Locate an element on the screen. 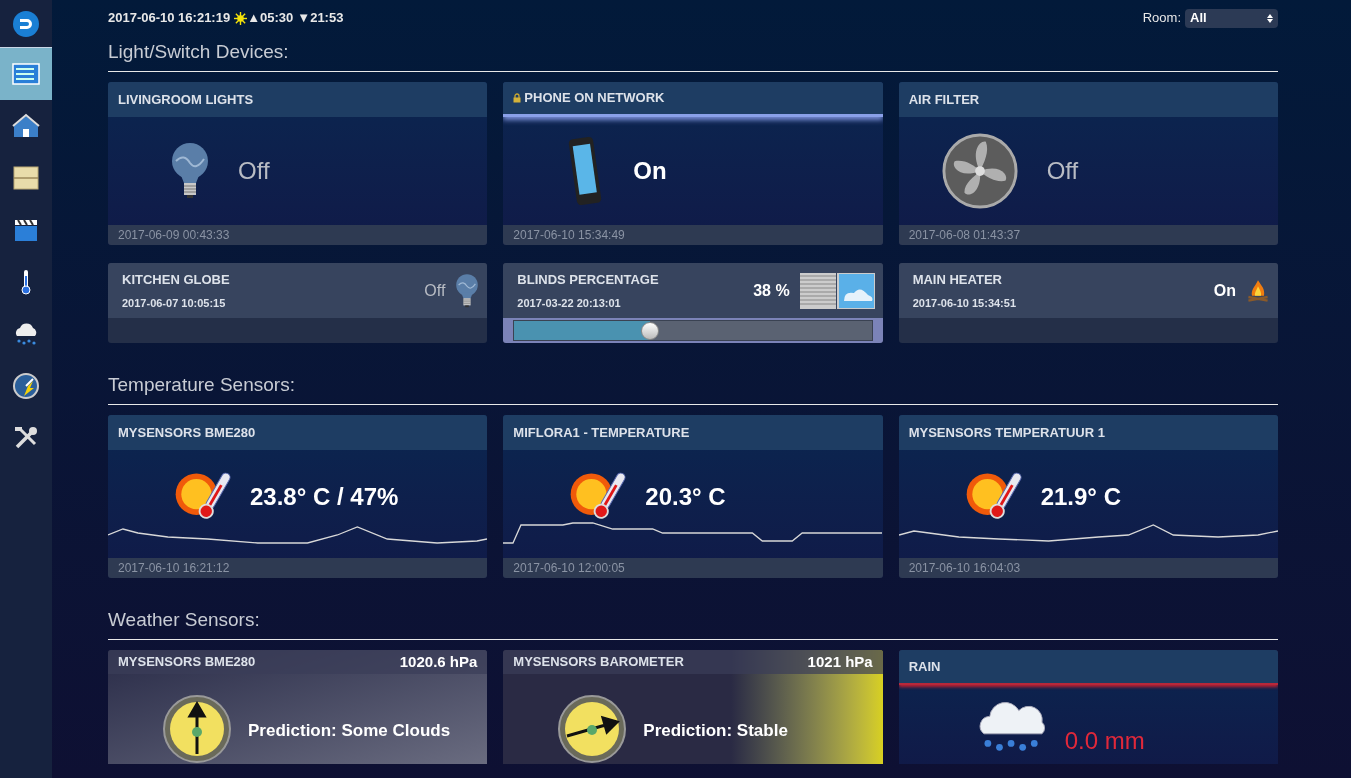 The image size is (1351, 778). device-card: MYSENSORS BME280 23.8° C / 47% 2017-06-10 16:21:12 is located at coordinates (298, 496).